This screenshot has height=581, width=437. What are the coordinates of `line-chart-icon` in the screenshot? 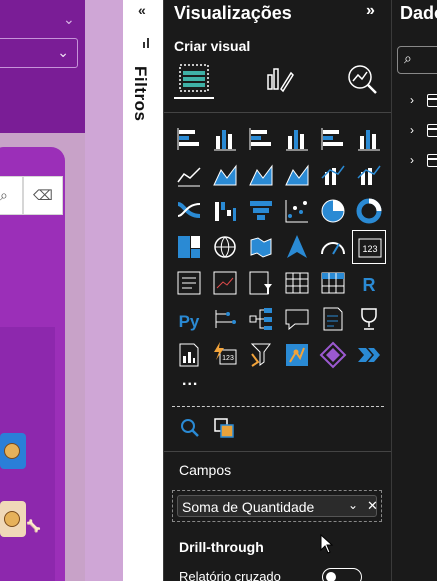 It's located at (189, 175).